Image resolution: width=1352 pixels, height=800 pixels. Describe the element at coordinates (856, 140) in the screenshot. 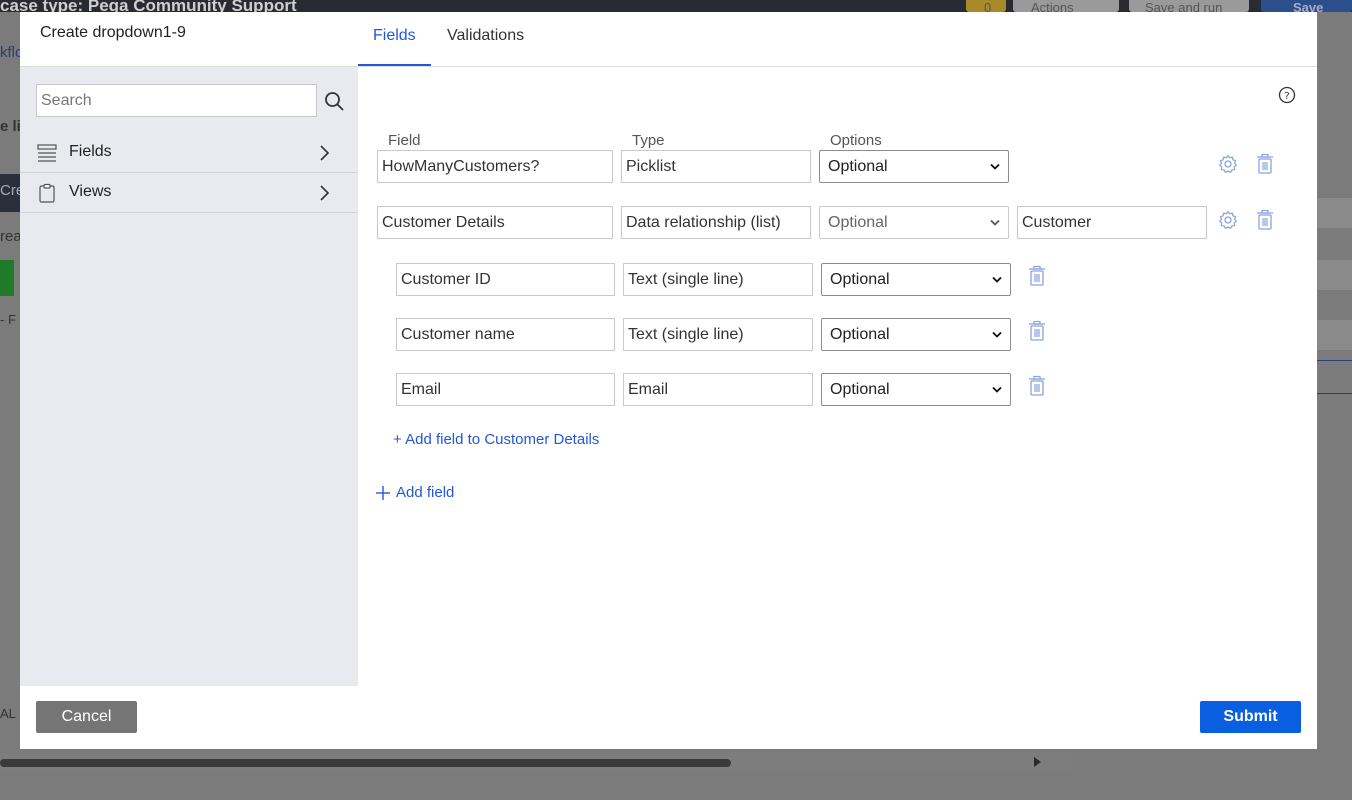

I see `column-header-options: Options` at that location.